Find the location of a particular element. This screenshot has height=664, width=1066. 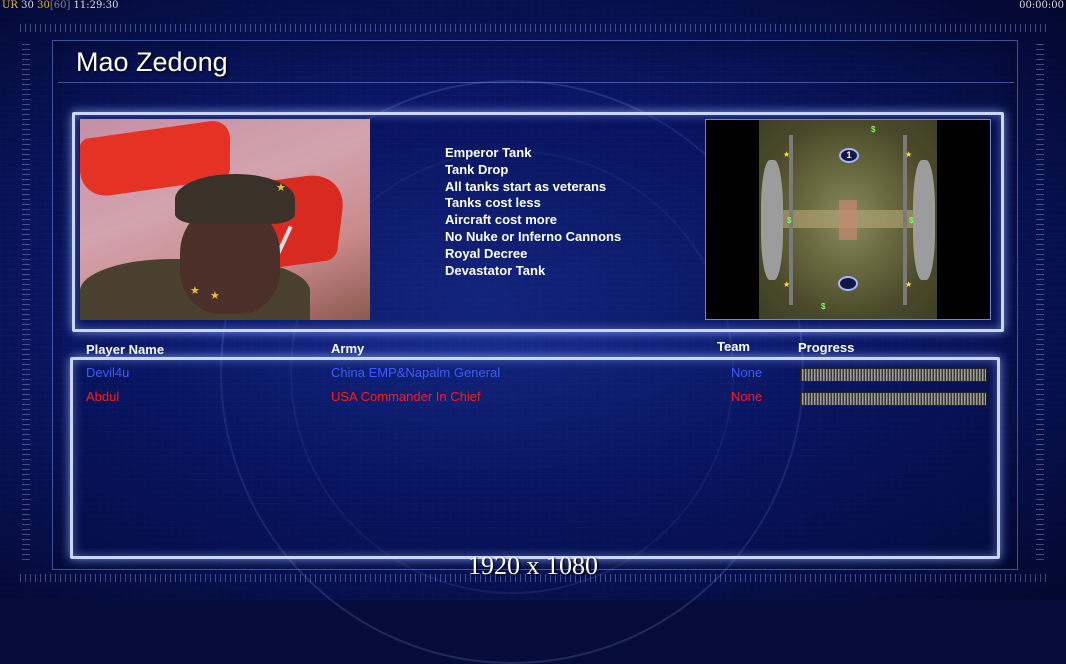

player-army: China EMP&Napalm General is located at coordinates (416, 372).